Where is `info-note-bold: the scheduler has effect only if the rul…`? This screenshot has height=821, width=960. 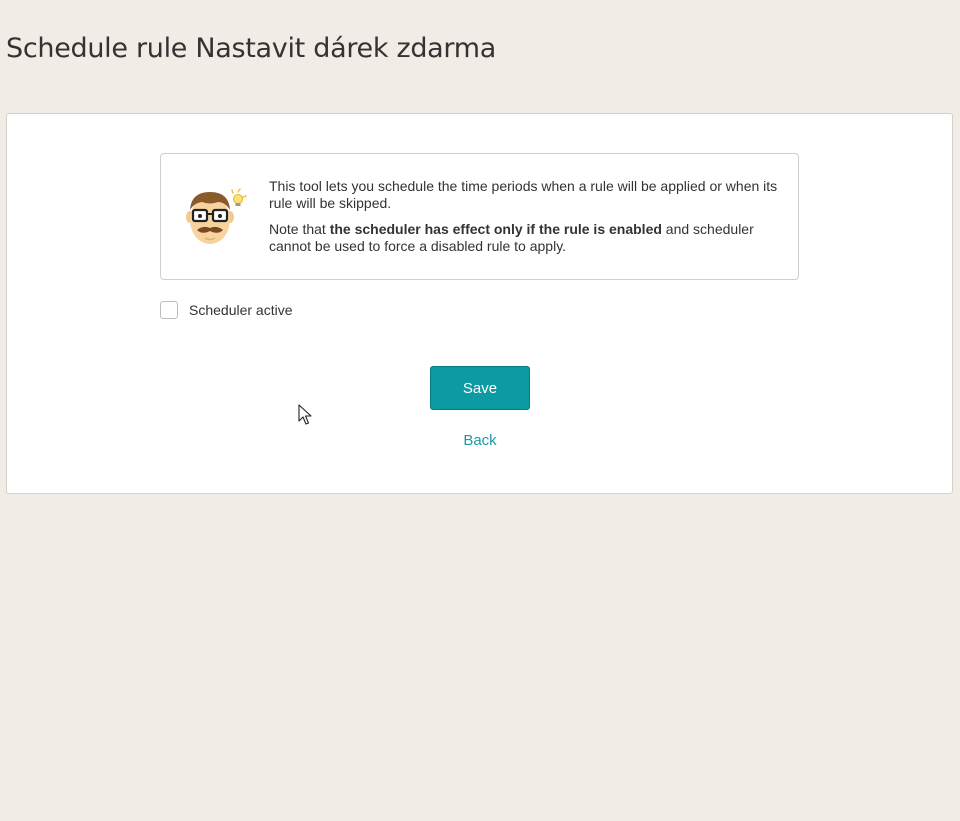
info-note-bold: the scheduler has effect only if the rul… is located at coordinates (495, 229).